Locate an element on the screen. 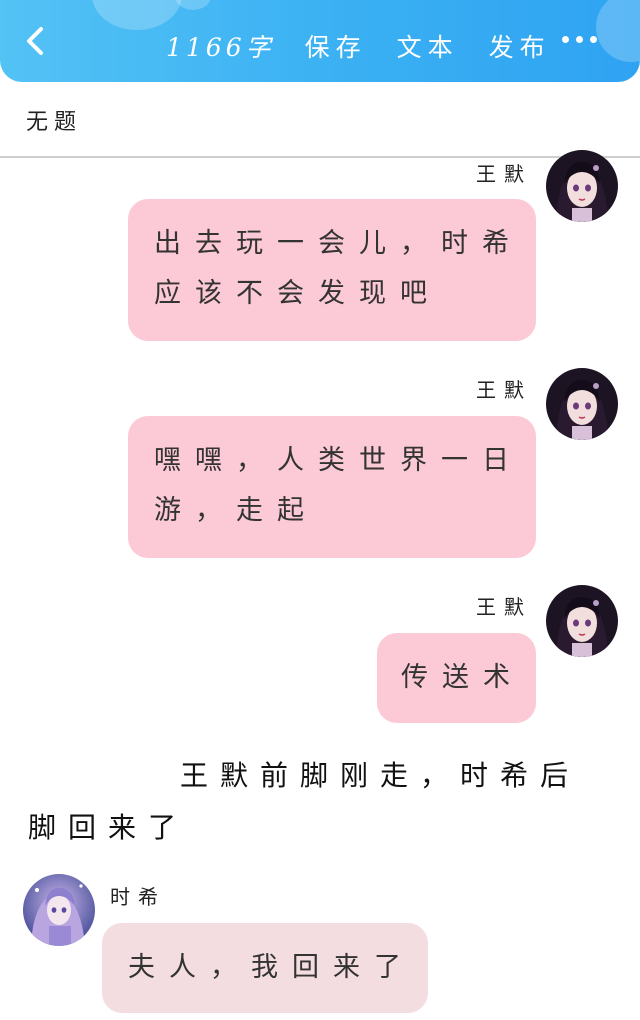 The height and width of the screenshot is (1020, 640). fairy-portrait-icon is located at coordinates (59, 910).